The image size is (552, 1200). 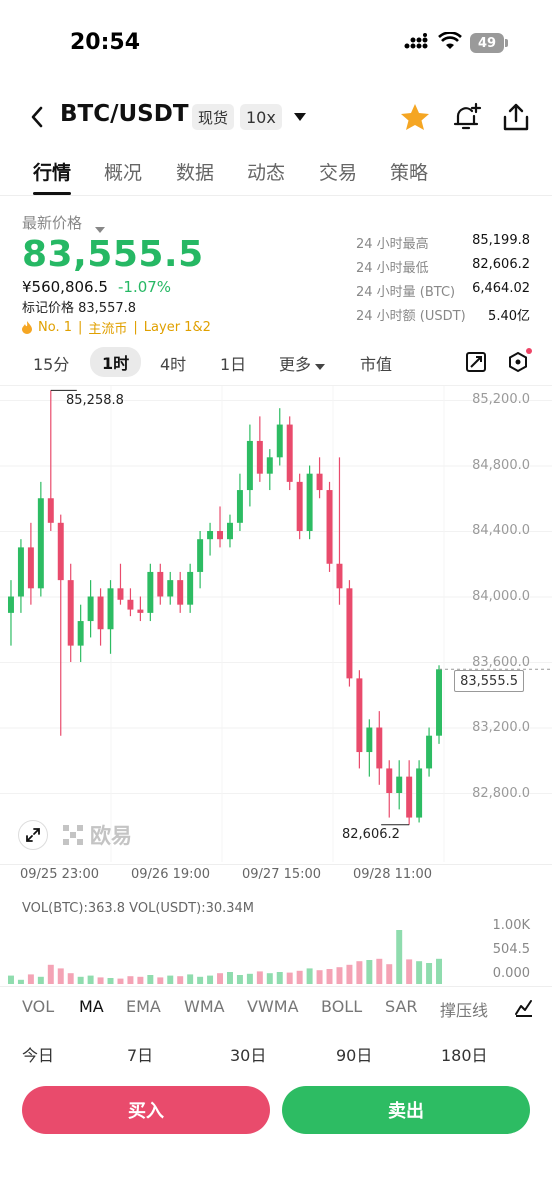 I want to click on status-icons: 49, so click(x=456, y=42).